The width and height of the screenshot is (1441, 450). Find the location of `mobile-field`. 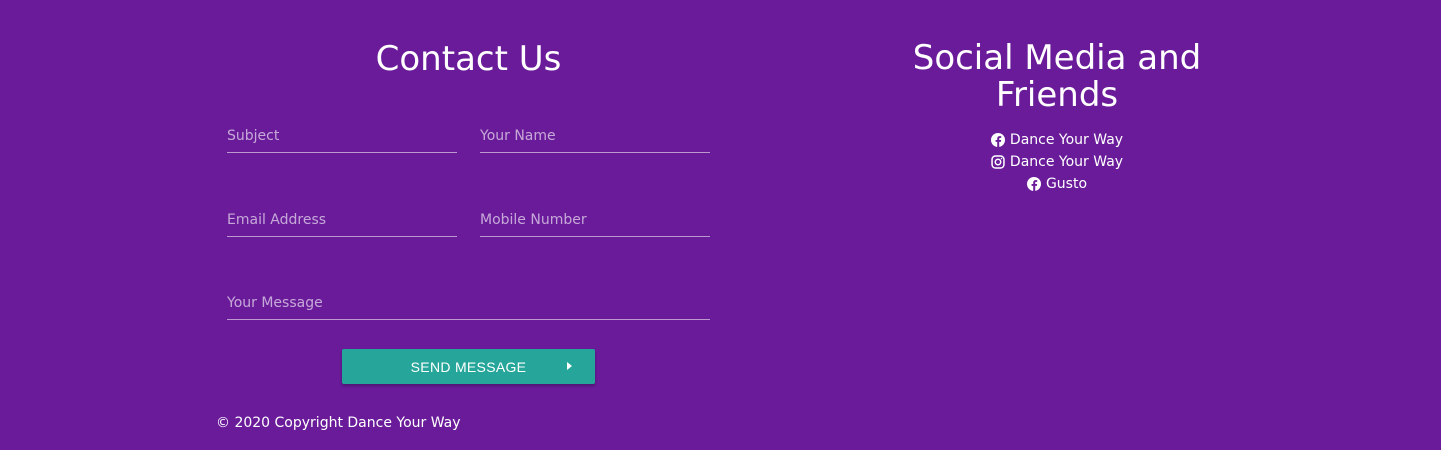

mobile-field is located at coordinates (595, 219).